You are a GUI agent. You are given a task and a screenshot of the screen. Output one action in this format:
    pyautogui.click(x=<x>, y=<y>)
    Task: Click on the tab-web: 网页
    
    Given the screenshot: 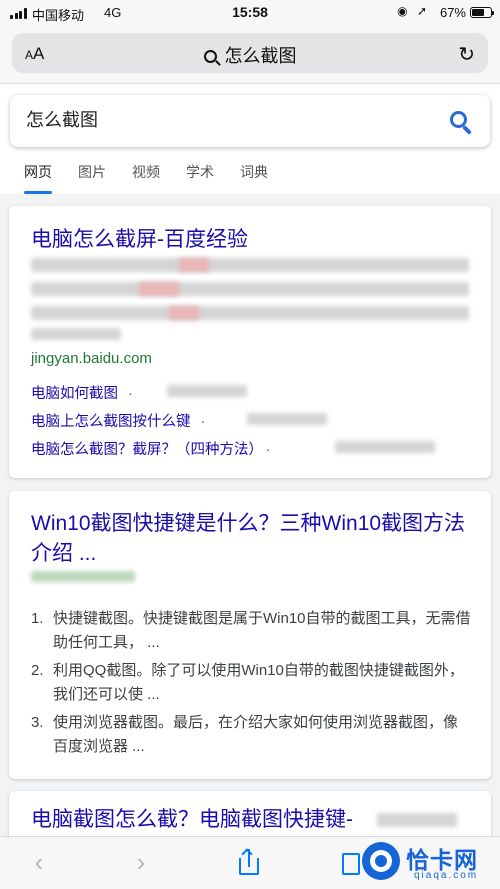 What is the action you would take?
    pyautogui.click(x=38, y=178)
    